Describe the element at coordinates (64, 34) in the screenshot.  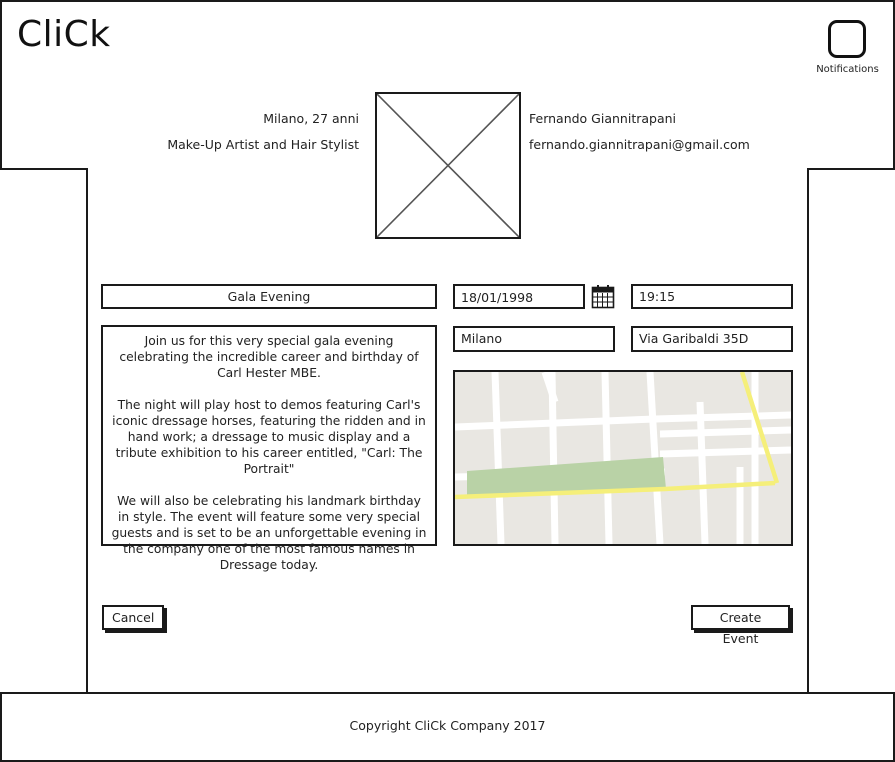
I see `app-logo: CliCk` at that location.